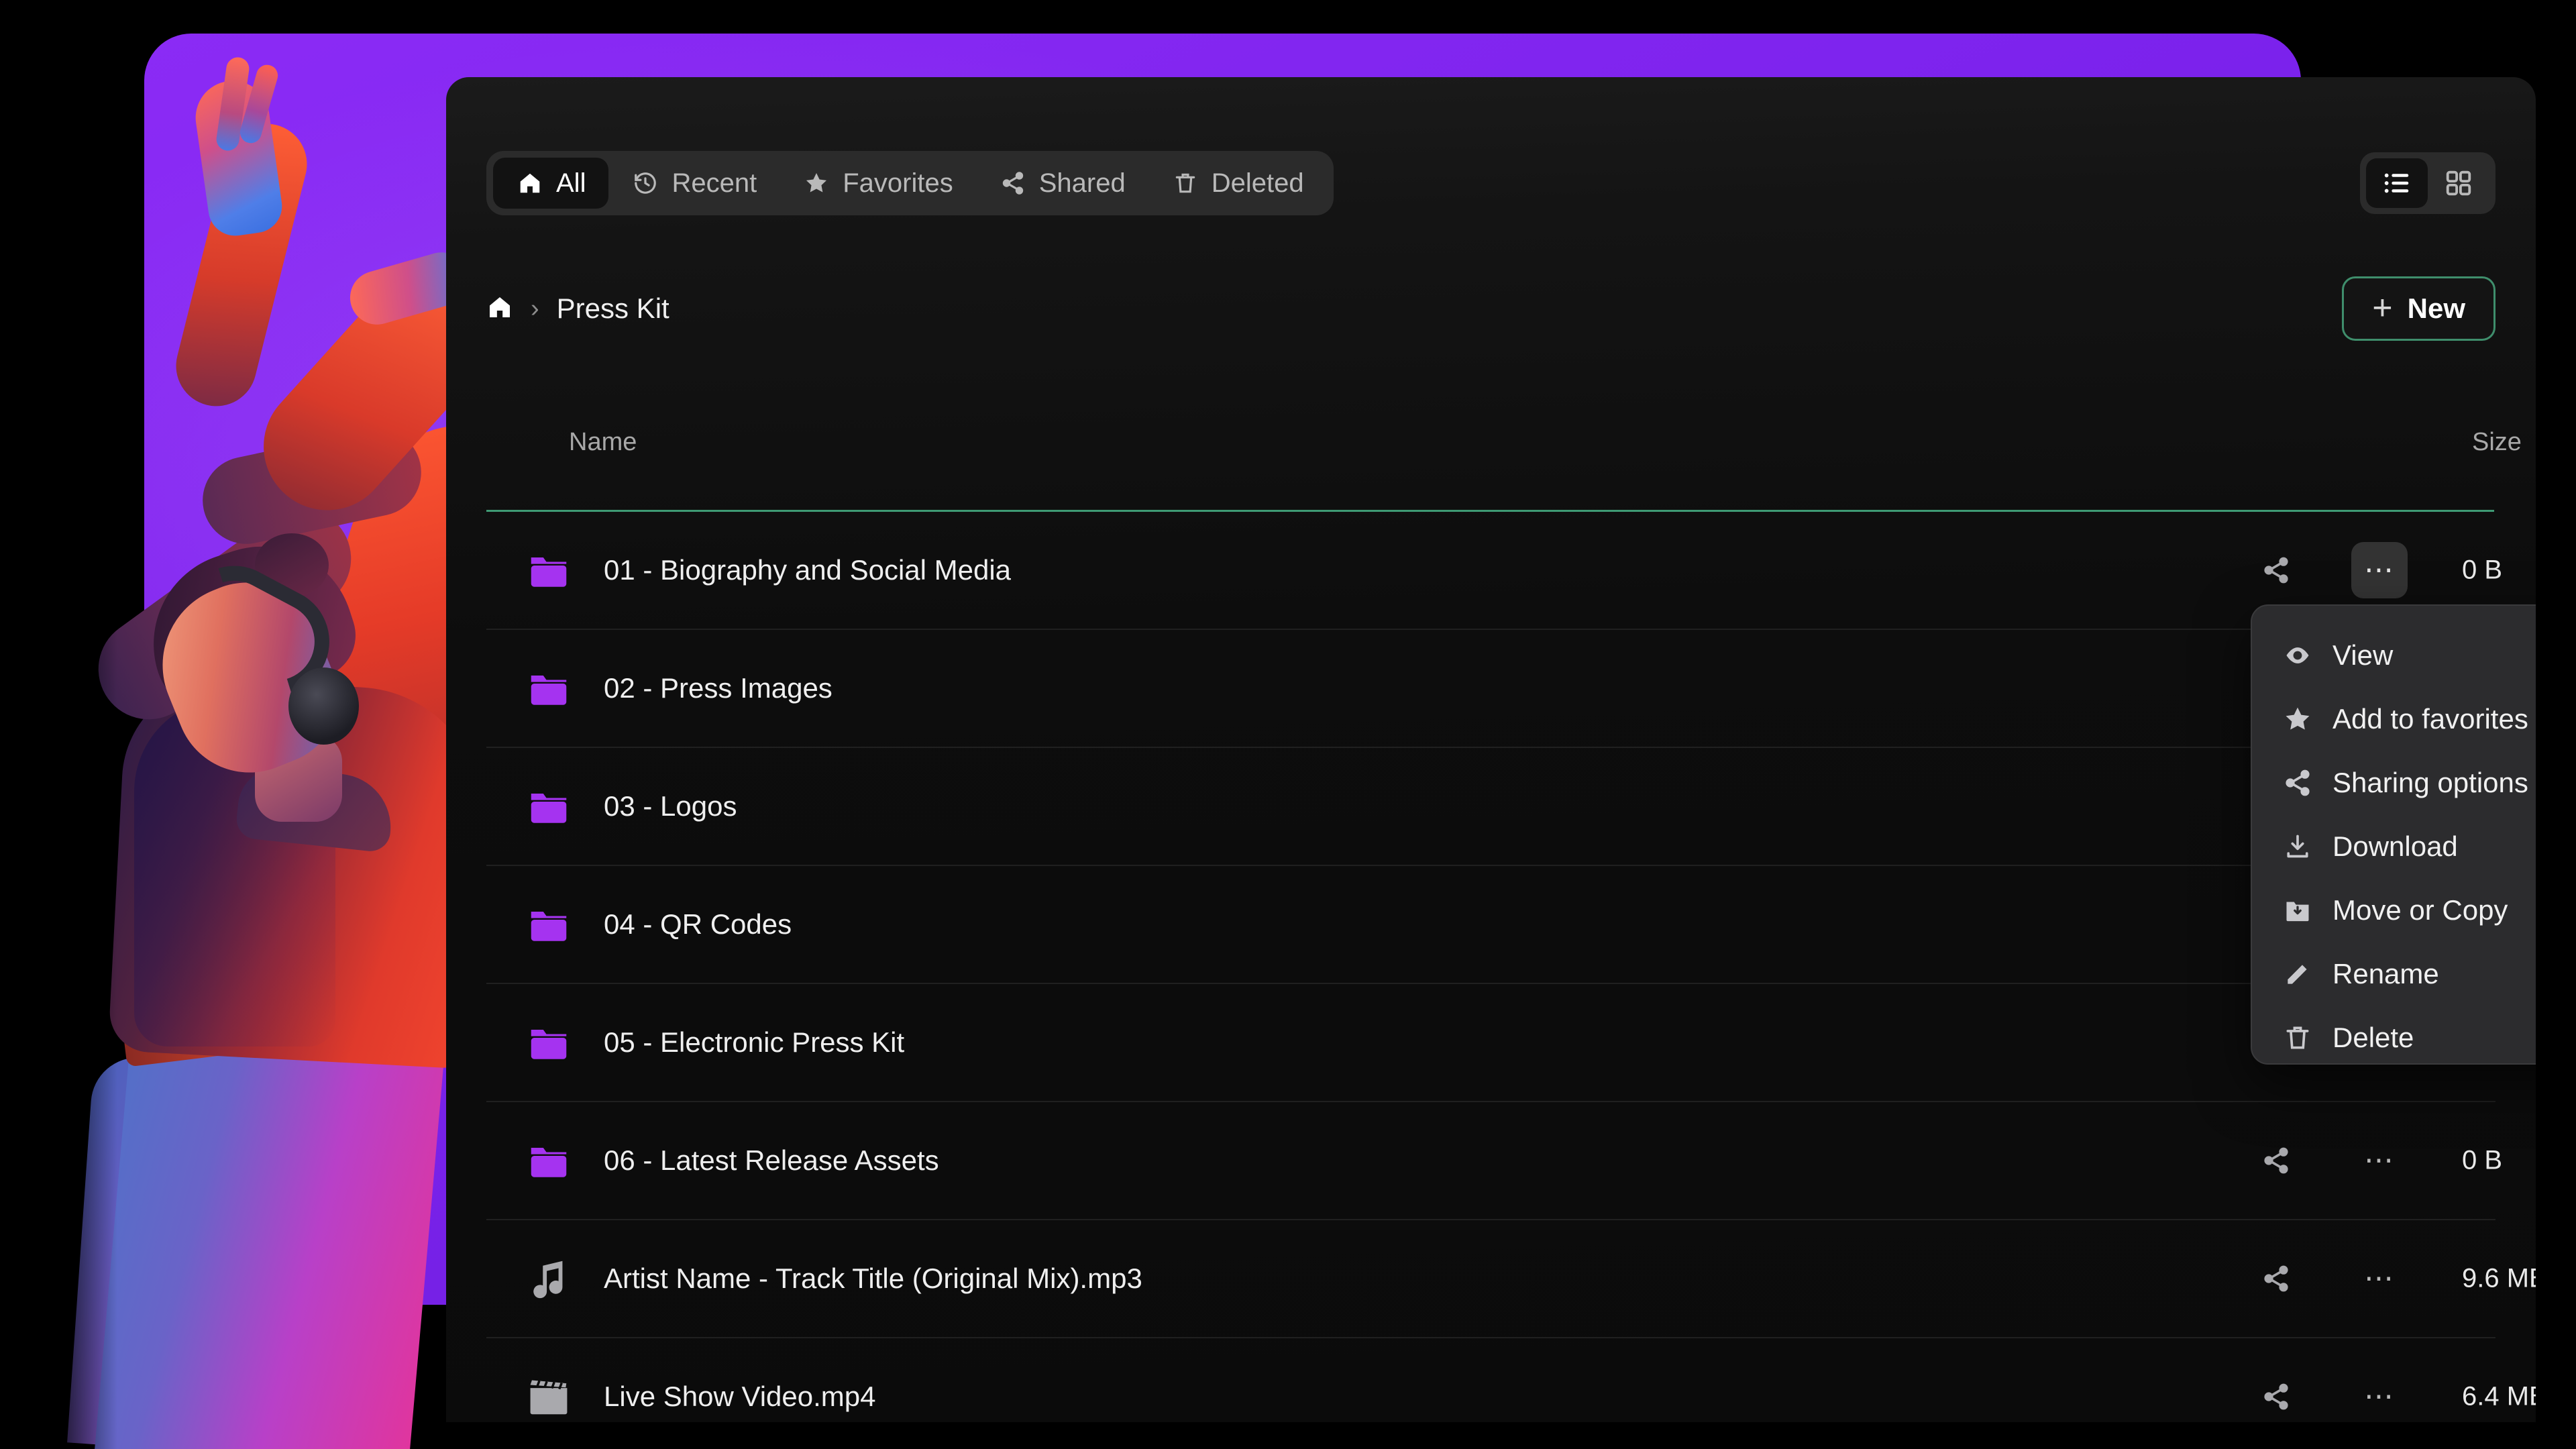  I want to click on tab-recent-label: Recent, so click(714, 183).